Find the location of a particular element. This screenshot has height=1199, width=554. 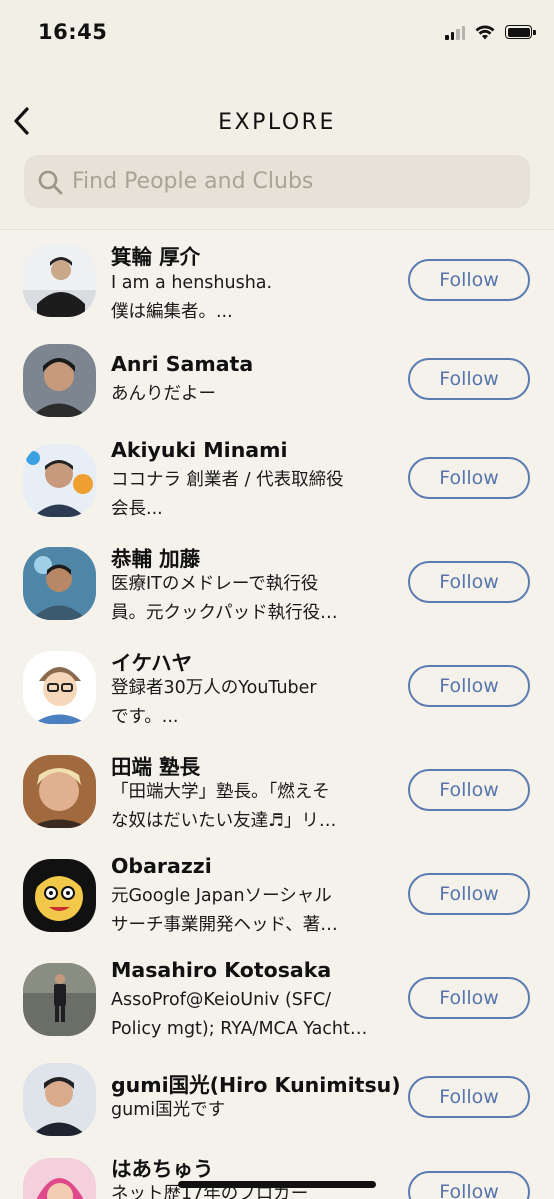

list-item: イケハヤ 登録者30万人のYouTuber です。... Follow is located at coordinates (277, 698).